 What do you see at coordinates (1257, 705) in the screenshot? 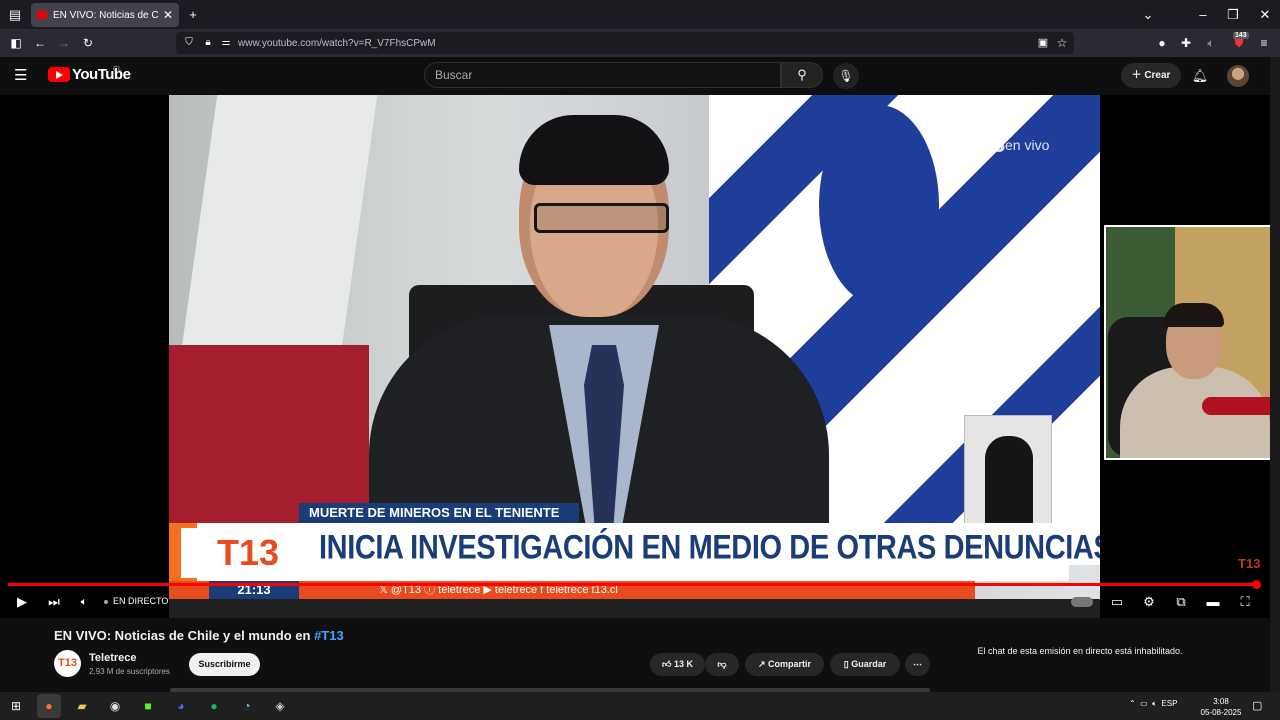
I see `notifications-icon: ▢` at bounding box center [1257, 705].